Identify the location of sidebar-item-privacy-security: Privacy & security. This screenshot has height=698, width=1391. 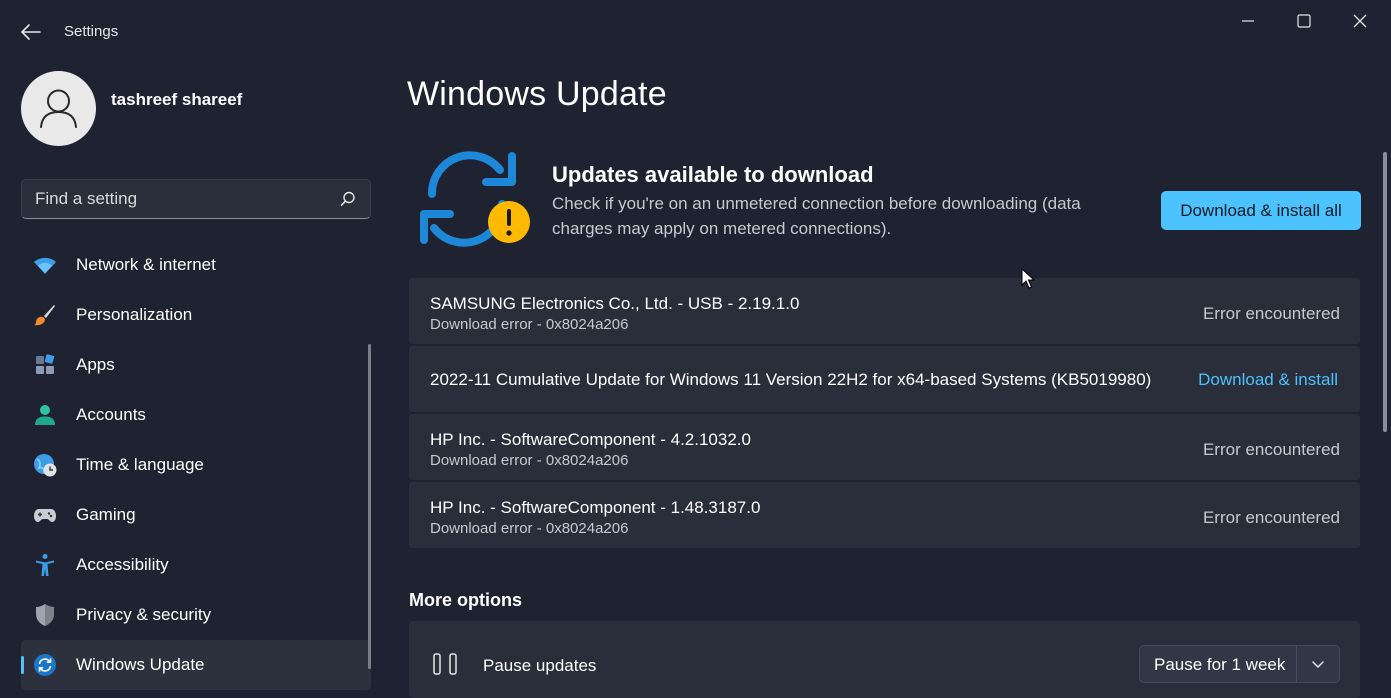
(196, 615).